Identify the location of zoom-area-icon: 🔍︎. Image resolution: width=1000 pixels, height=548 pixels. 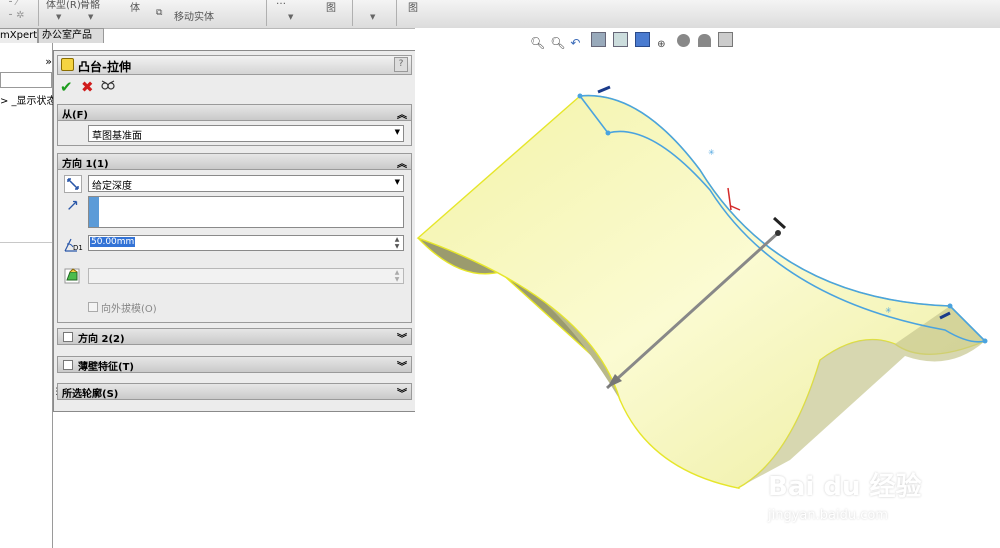
(557, 43).